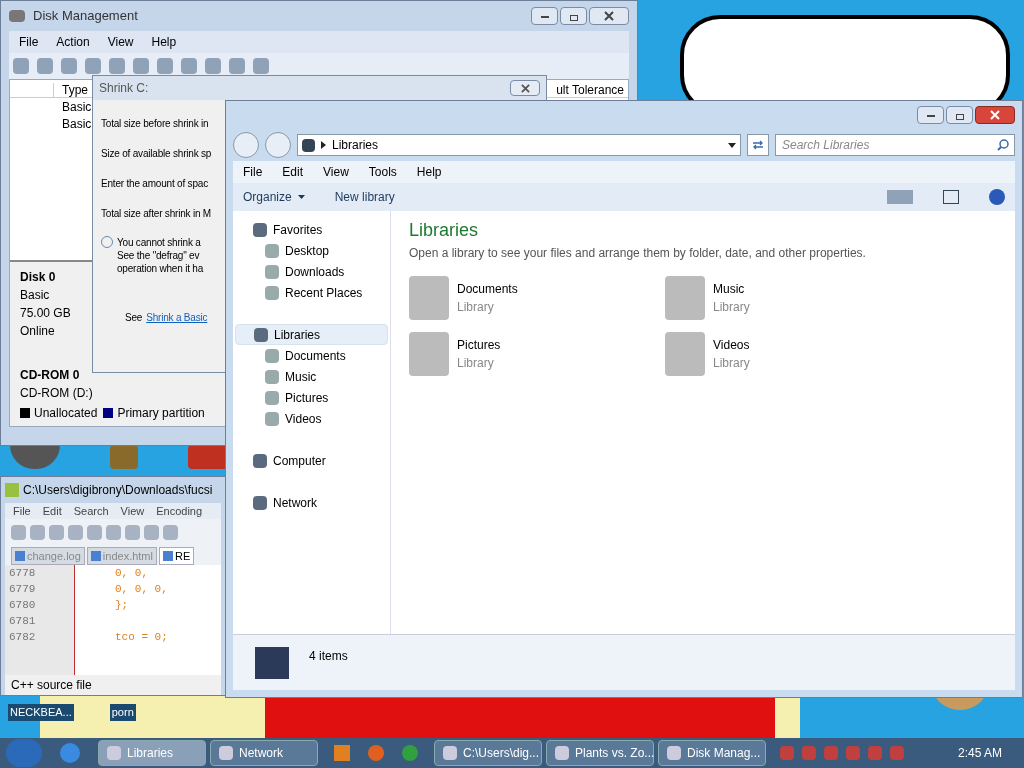 The width and height of the screenshot is (1024, 768). Describe the element at coordinates (24, 753) in the screenshot. I see `start-button` at that location.